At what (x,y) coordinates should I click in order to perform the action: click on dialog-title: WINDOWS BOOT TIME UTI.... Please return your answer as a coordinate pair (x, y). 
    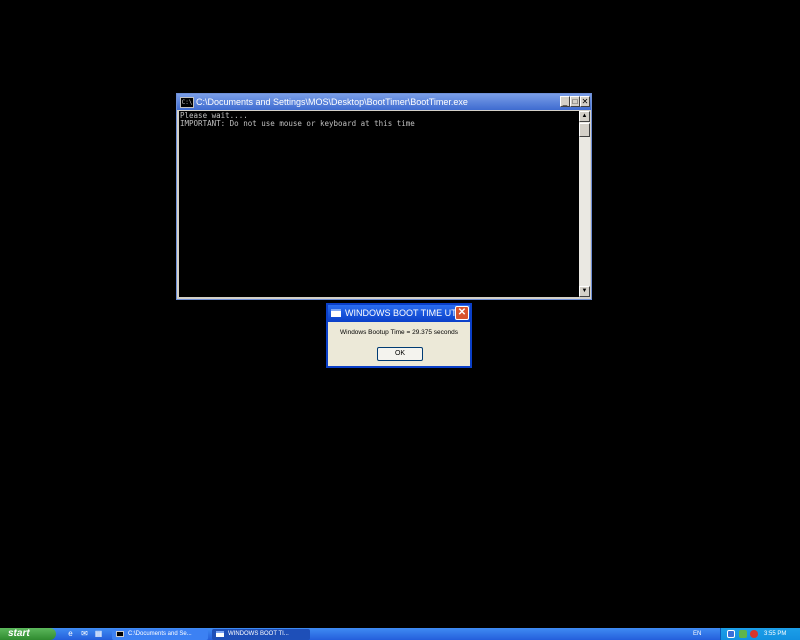
    Looking at the image, I should click on (406, 313).